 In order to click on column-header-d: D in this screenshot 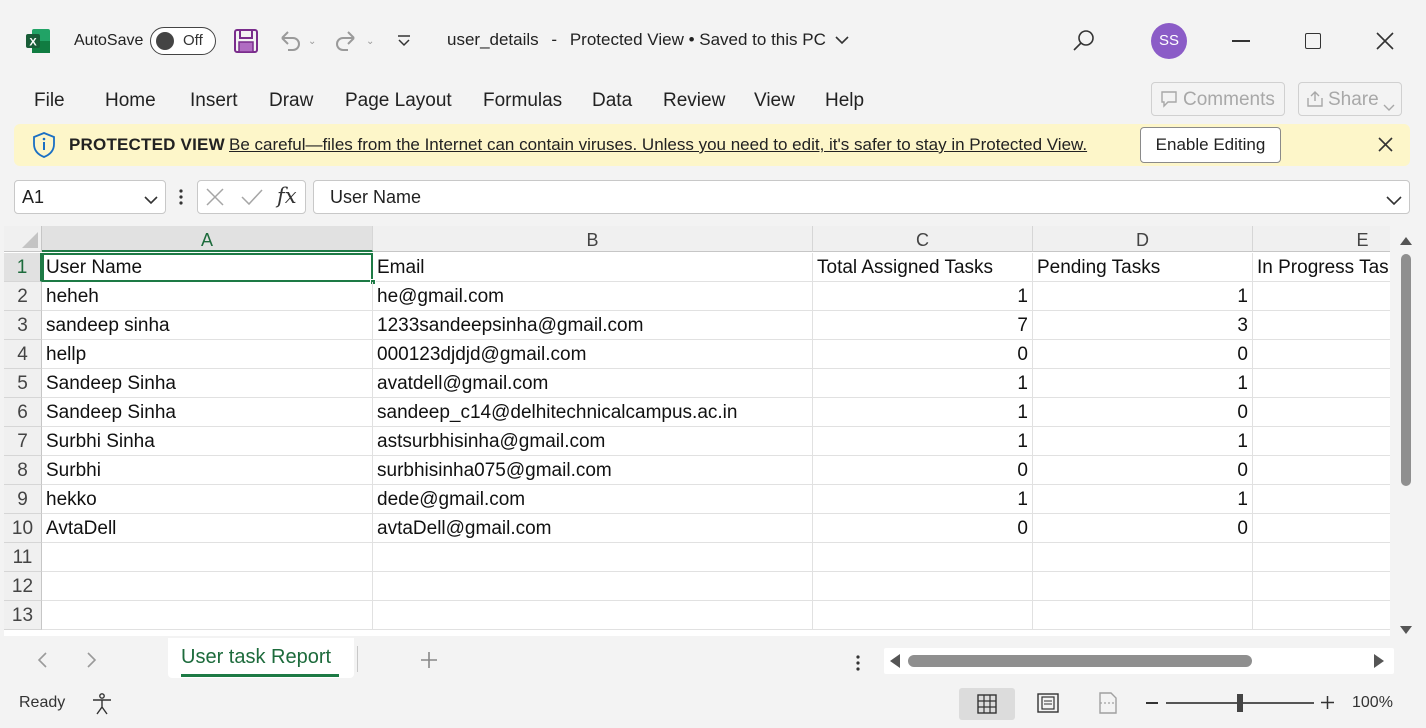, I will do `click(1143, 239)`.